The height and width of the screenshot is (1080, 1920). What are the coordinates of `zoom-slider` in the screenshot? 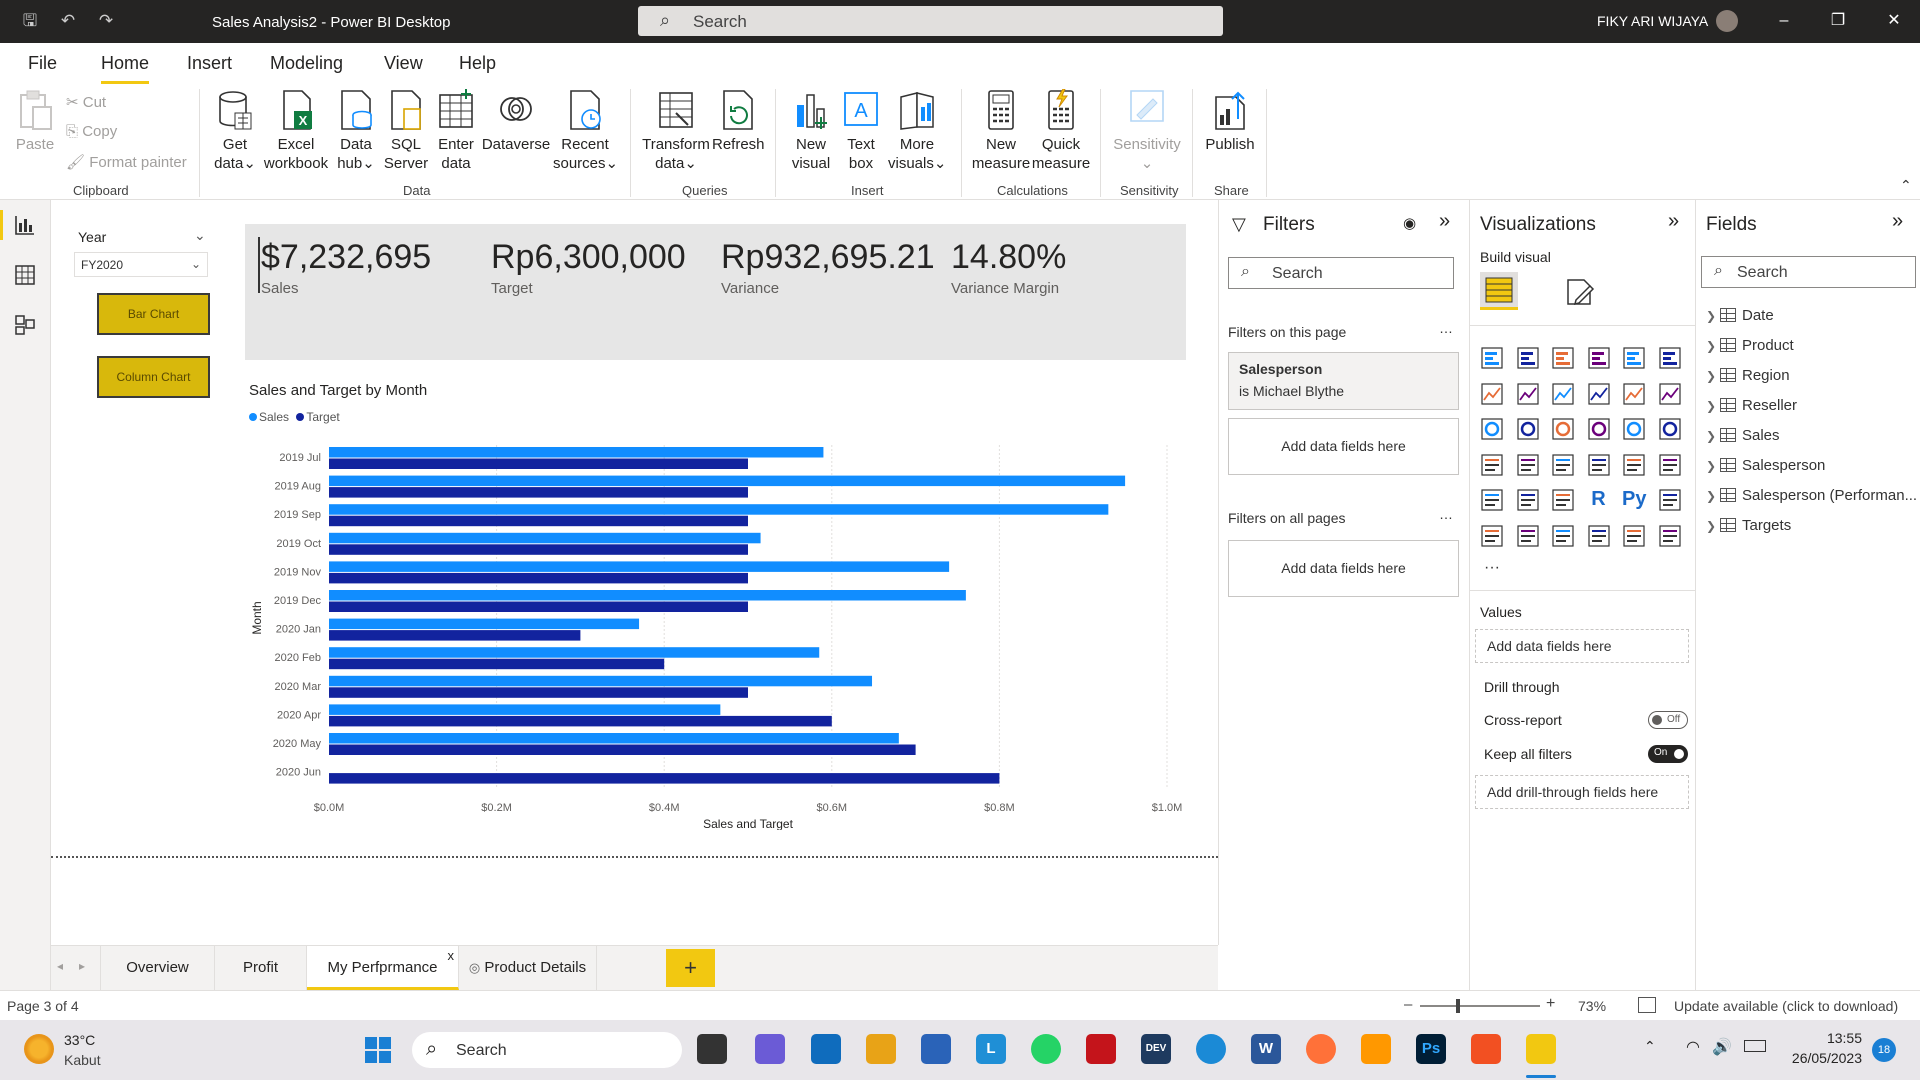 It's located at (1480, 1006).